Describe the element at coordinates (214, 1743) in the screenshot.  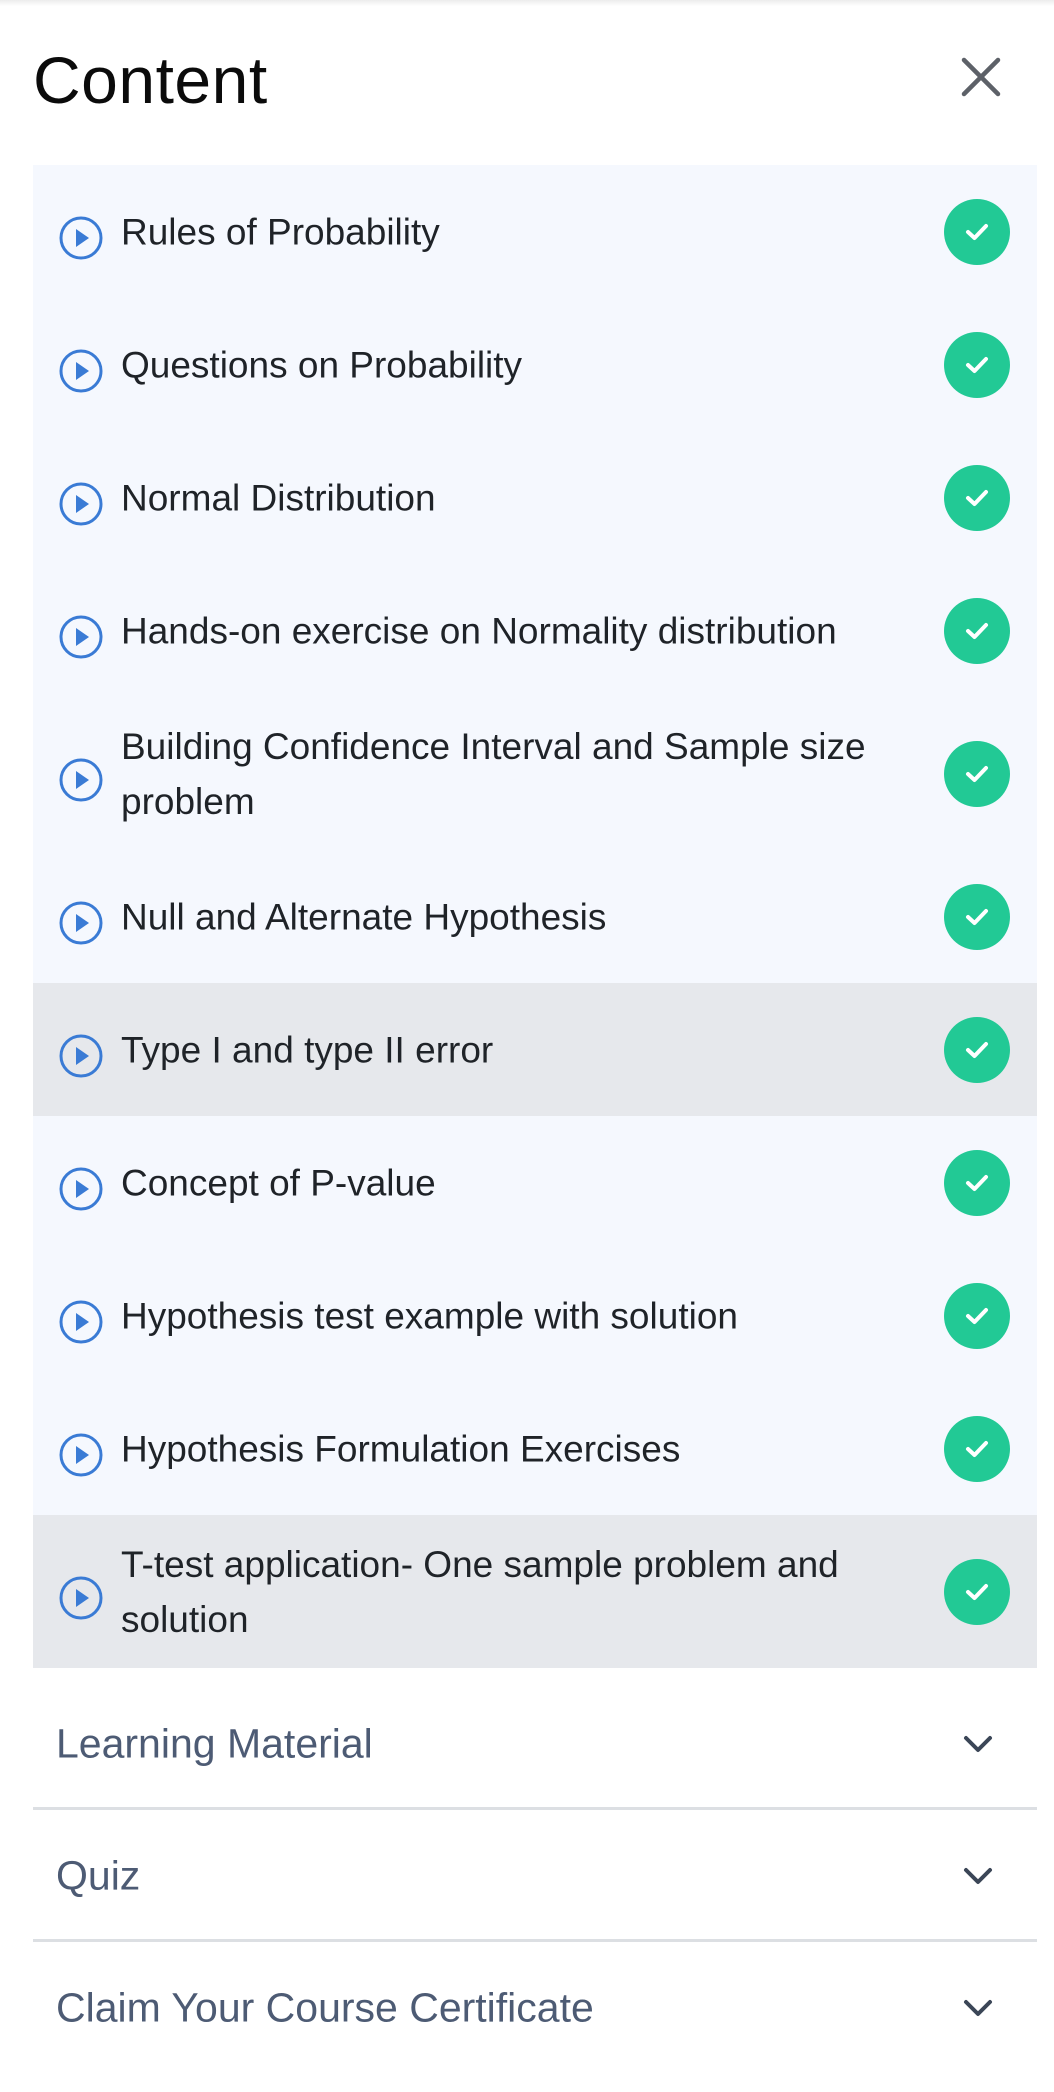
I see `section-label: Learning Material` at that location.